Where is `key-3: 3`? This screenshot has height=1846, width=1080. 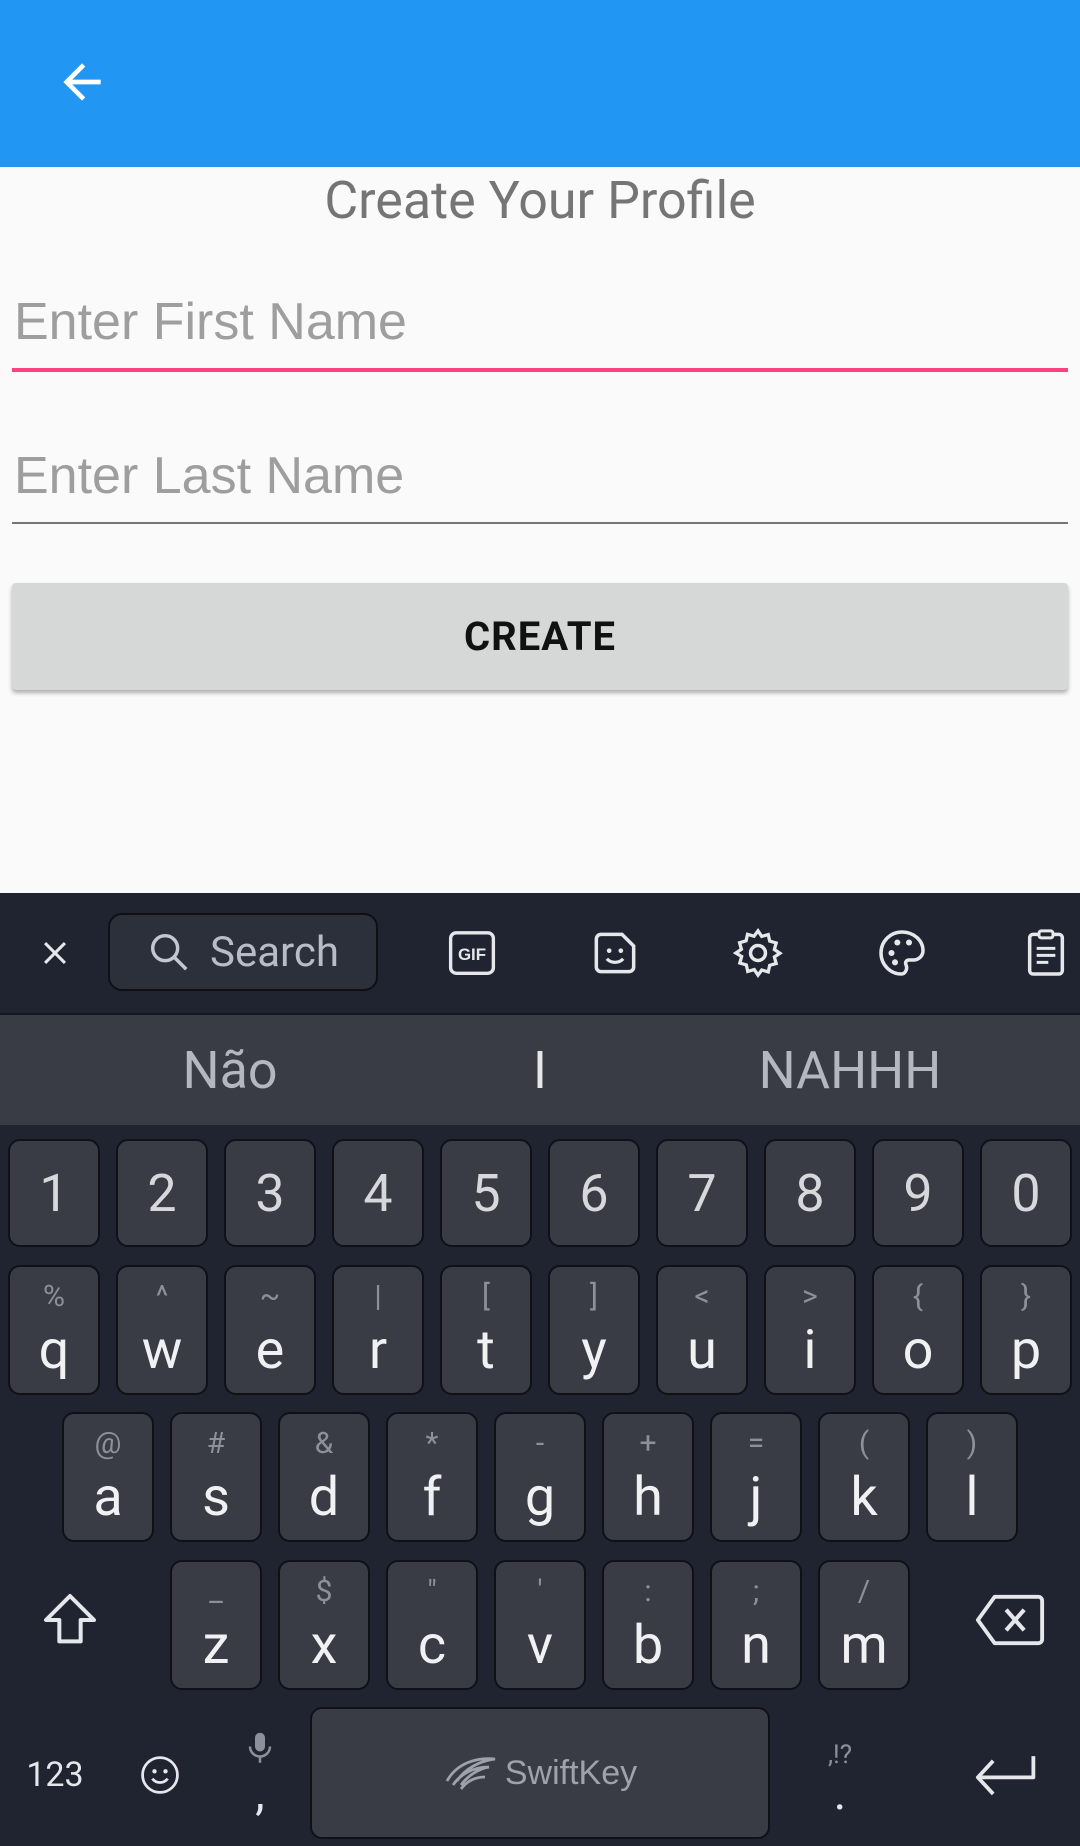 key-3: 3 is located at coordinates (270, 1193).